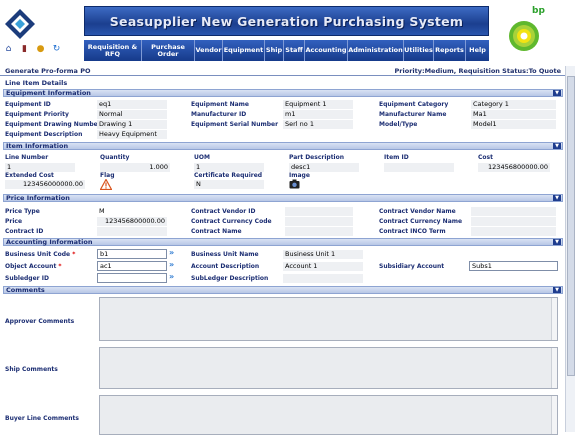 This screenshot has height=435, width=575. Describe the element at coordinates (413, 114) in the screenshot. I see `manufacturer-name-label: Manufacturer Name` at that location.